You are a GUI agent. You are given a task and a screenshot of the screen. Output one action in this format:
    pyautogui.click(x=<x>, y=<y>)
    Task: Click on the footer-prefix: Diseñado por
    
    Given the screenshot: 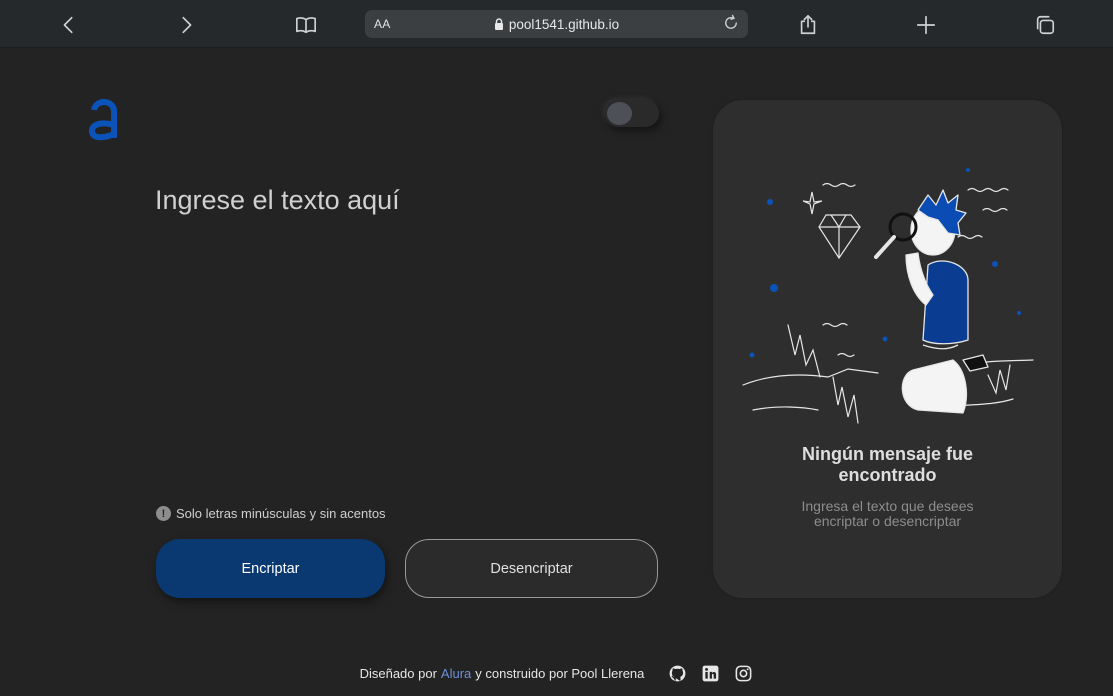 What is the action you would take?
    pyautogui.click(x=398, y=673)
    